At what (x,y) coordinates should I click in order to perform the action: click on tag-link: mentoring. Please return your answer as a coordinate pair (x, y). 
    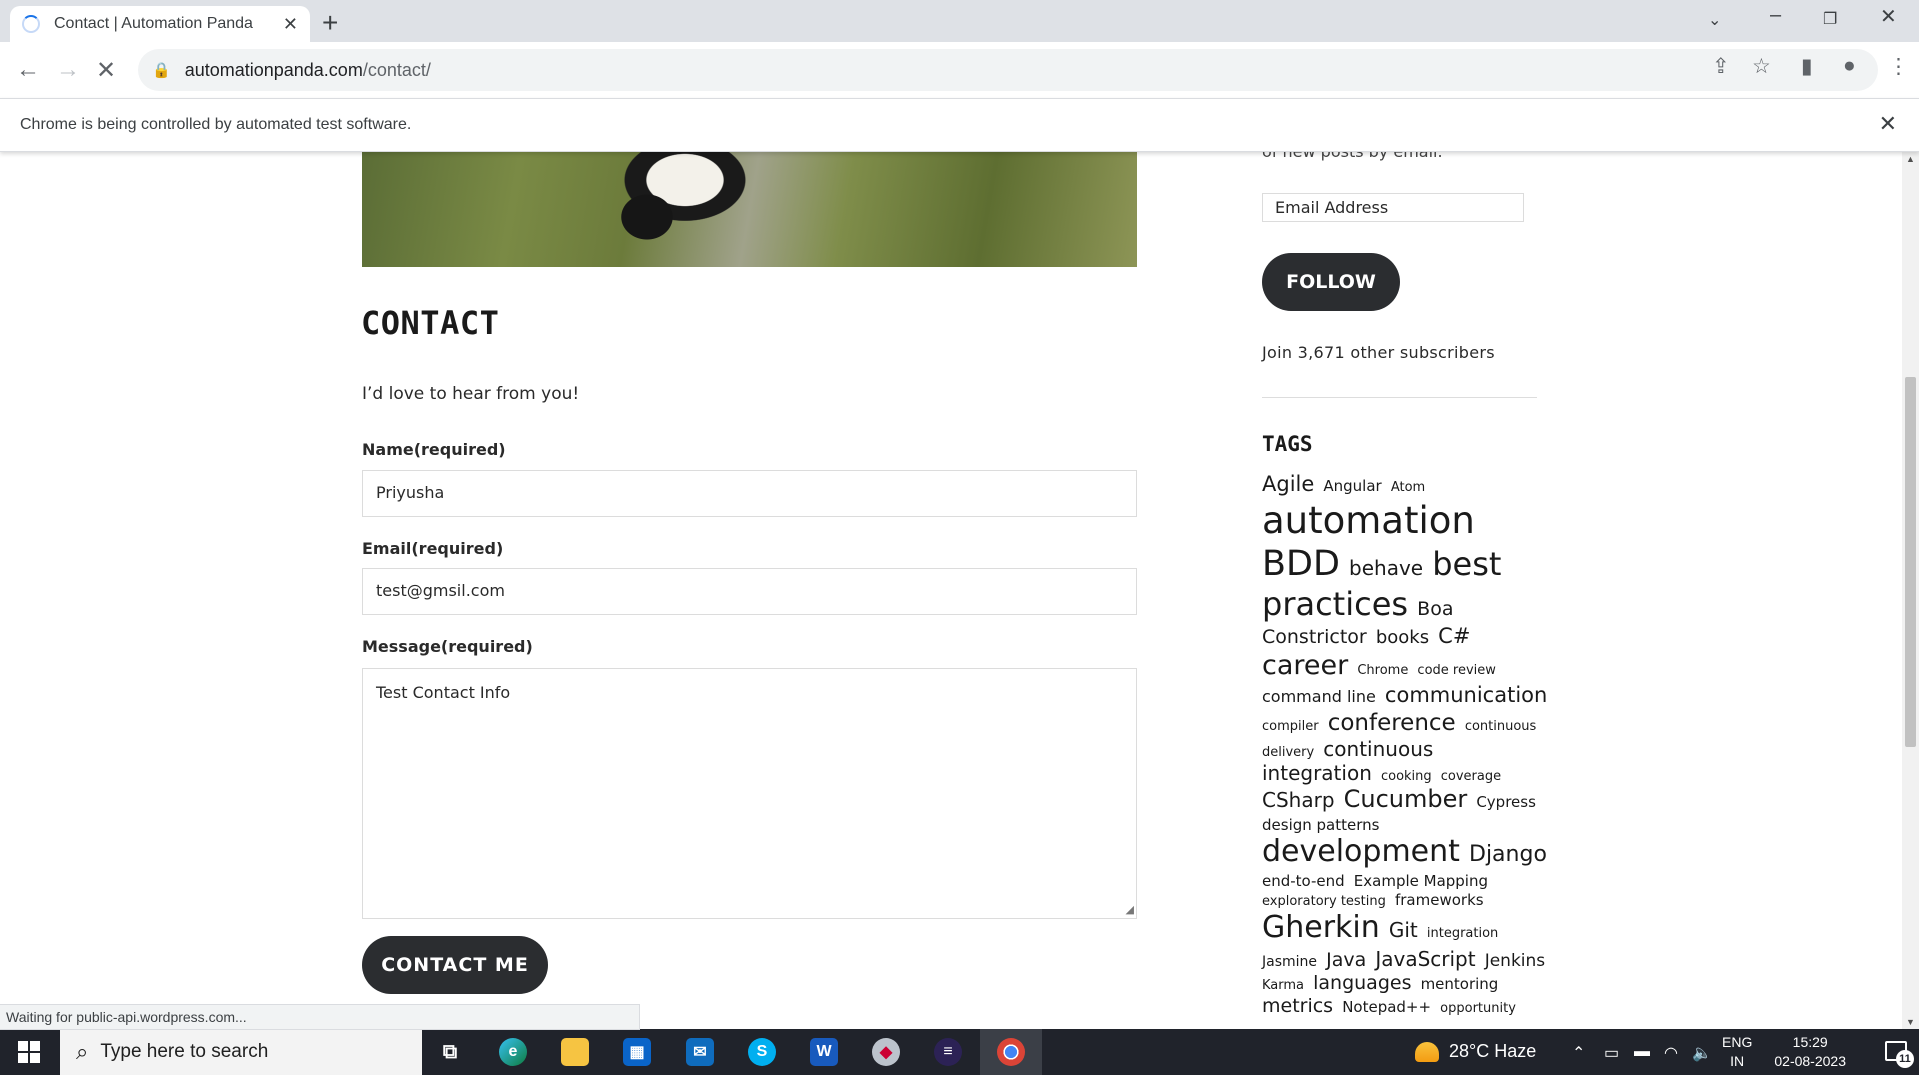
    Looking at the image, I should click on (1460, 984).